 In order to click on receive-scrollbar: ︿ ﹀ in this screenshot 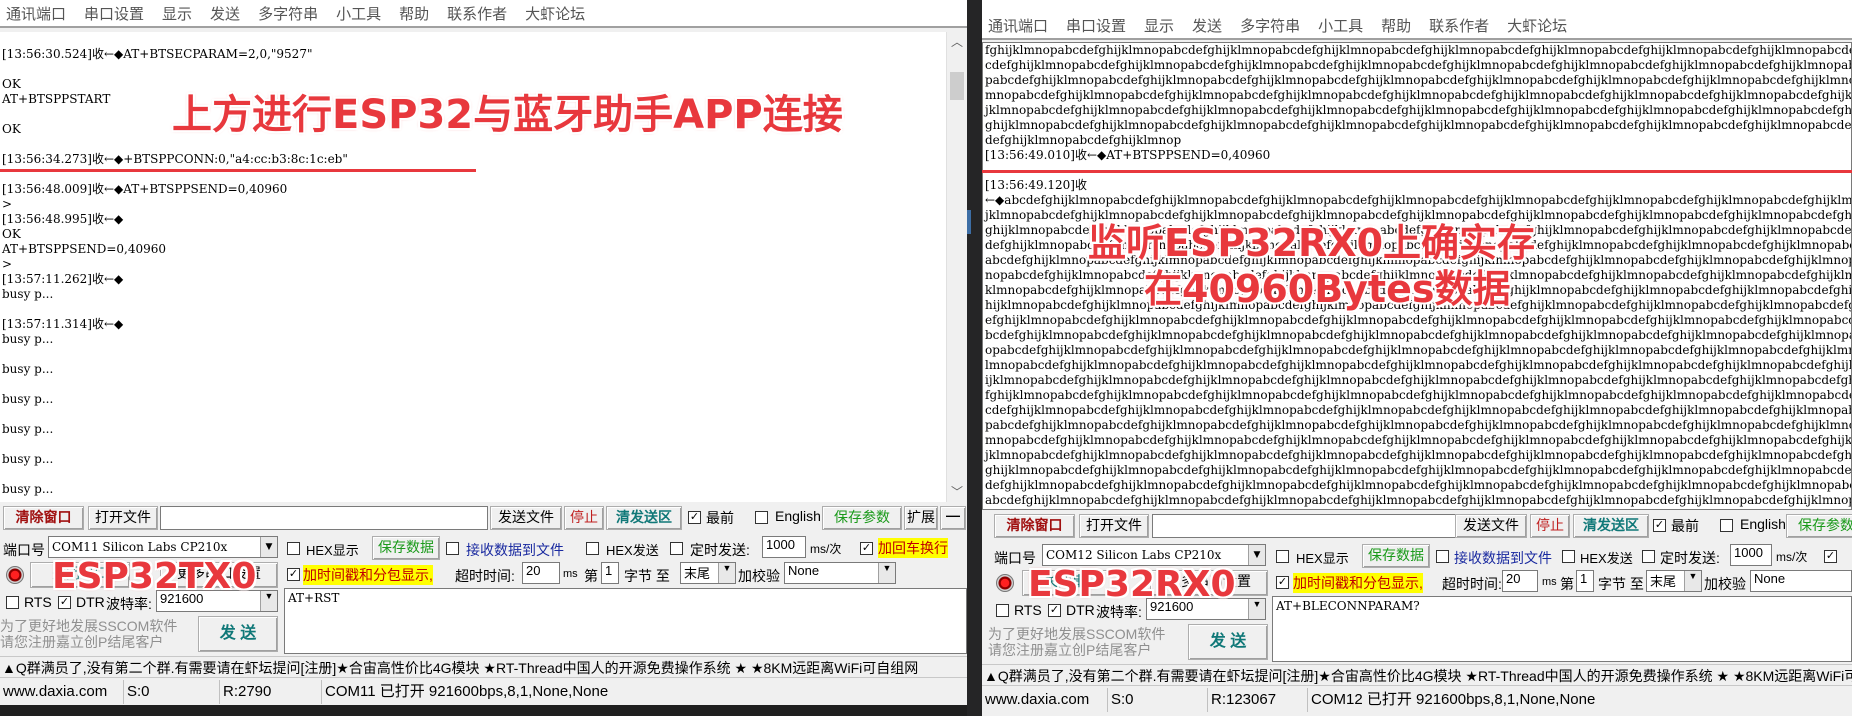, I will do `click(956, 267)`.